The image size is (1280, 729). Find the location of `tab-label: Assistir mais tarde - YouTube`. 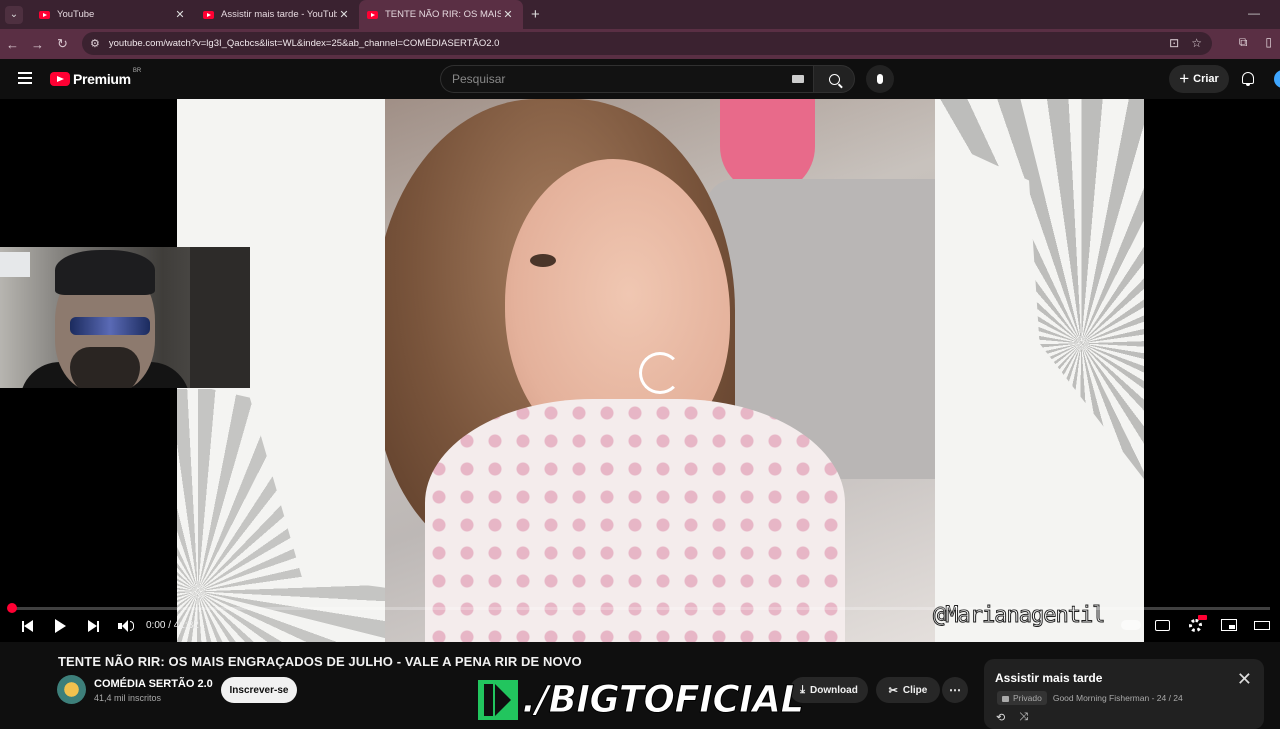

tab-label: Assistir mais tarde - YouTube is located at coordinates (279, 14).